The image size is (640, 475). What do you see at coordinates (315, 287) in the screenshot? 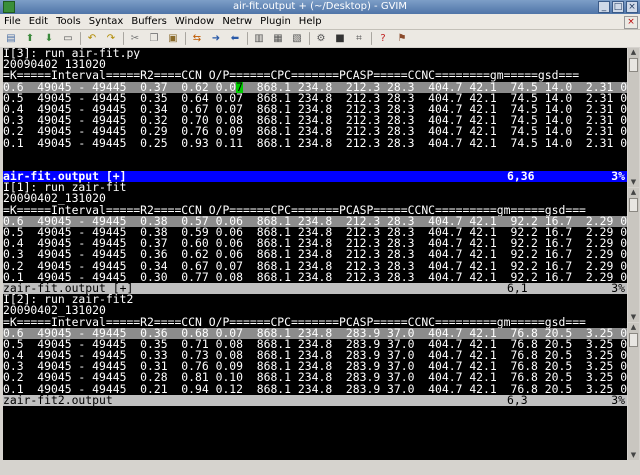
I see `status-line: zair-fit.output [+] 6,1 3%` at bounding box center [315, 287].